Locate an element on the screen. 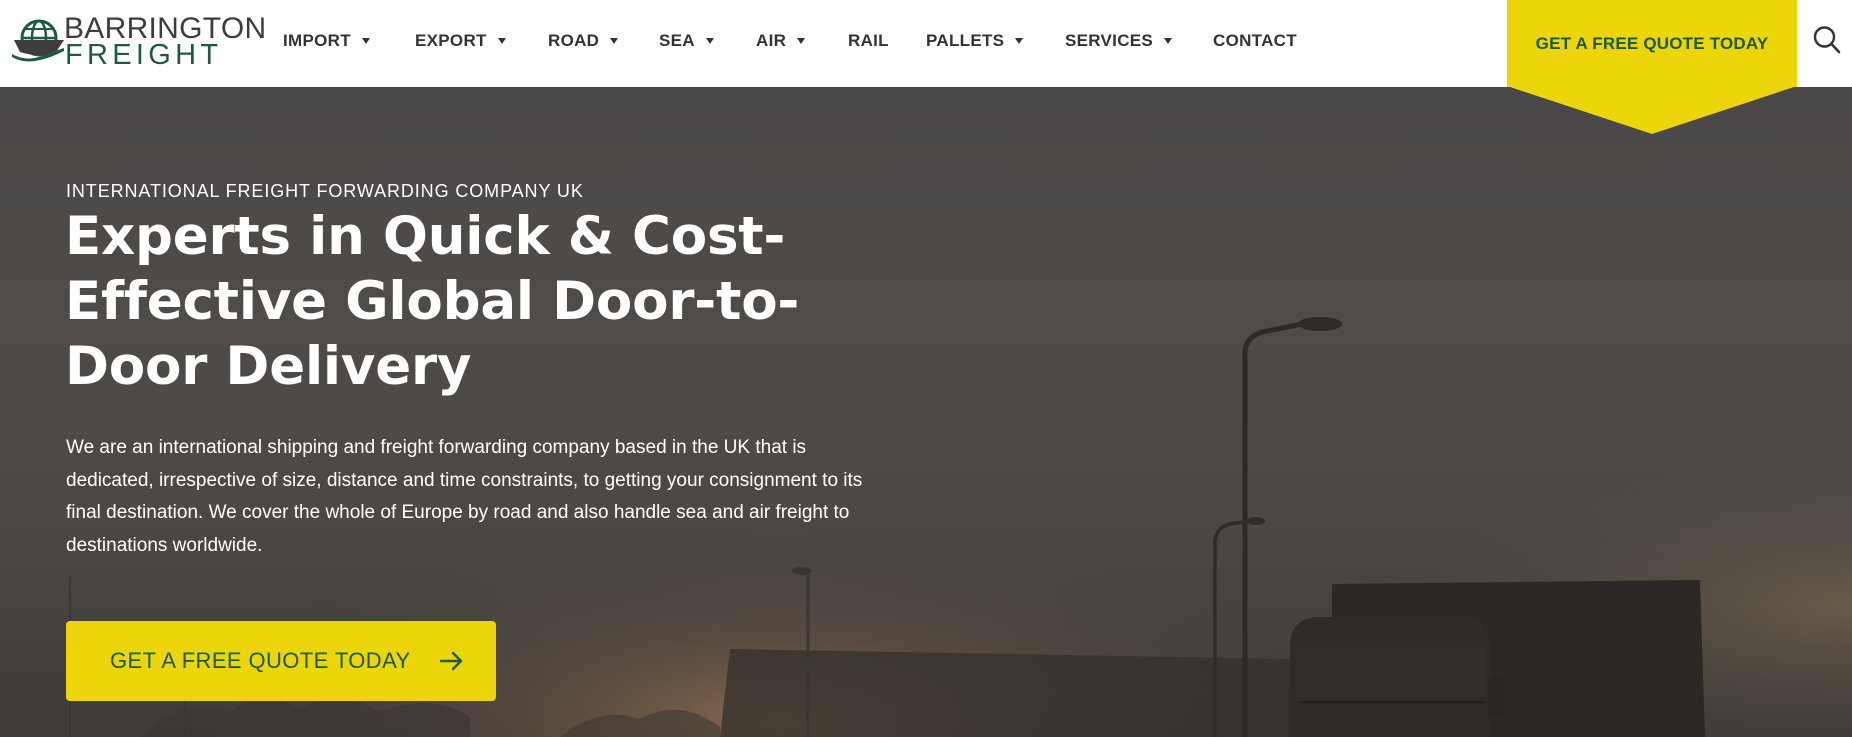 This screenshot has width=1852, height=737. header-quote-button: GET A FREE QUOTE TODAY is located at coordinates (1652, 43).